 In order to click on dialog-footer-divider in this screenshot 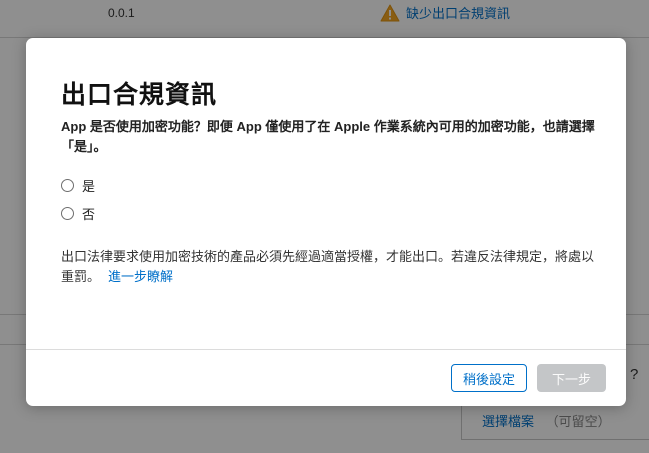, I will do `click(326, 349)`.